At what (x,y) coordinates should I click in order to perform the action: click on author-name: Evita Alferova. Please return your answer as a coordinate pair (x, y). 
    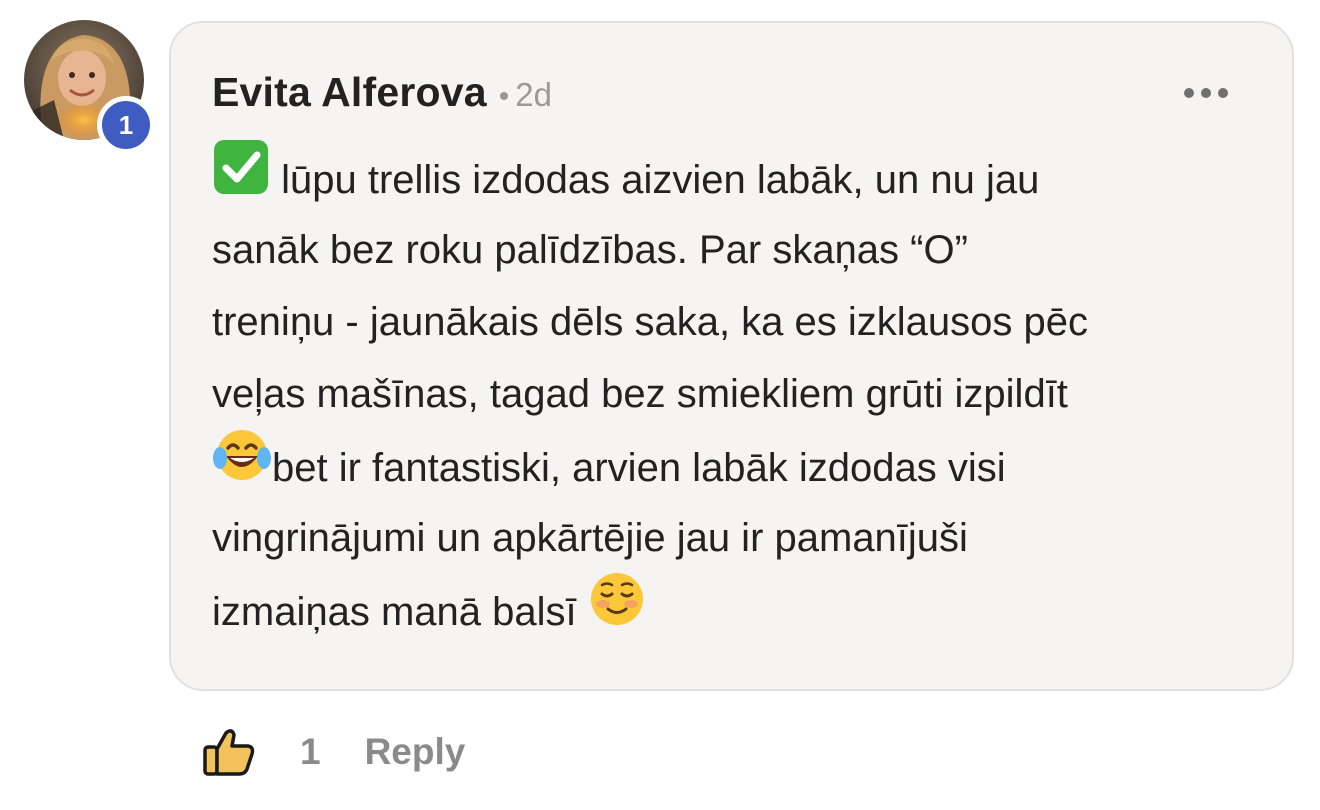
    Looking at the image, I should click on (349, 92).